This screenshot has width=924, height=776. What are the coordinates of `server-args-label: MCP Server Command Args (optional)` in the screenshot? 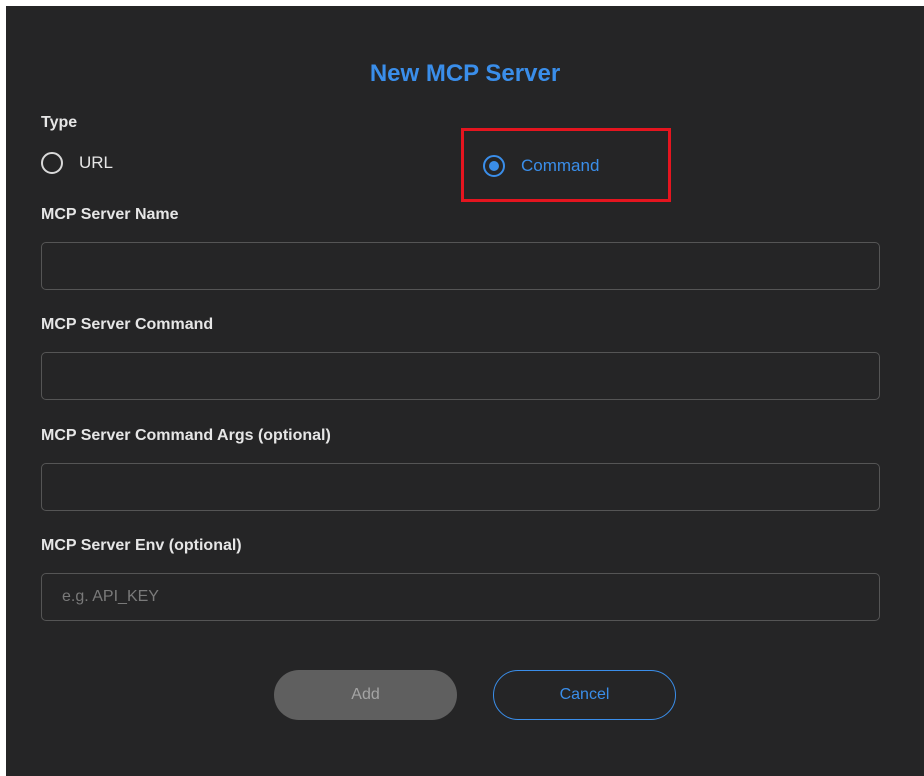 It's located at (186, 435).